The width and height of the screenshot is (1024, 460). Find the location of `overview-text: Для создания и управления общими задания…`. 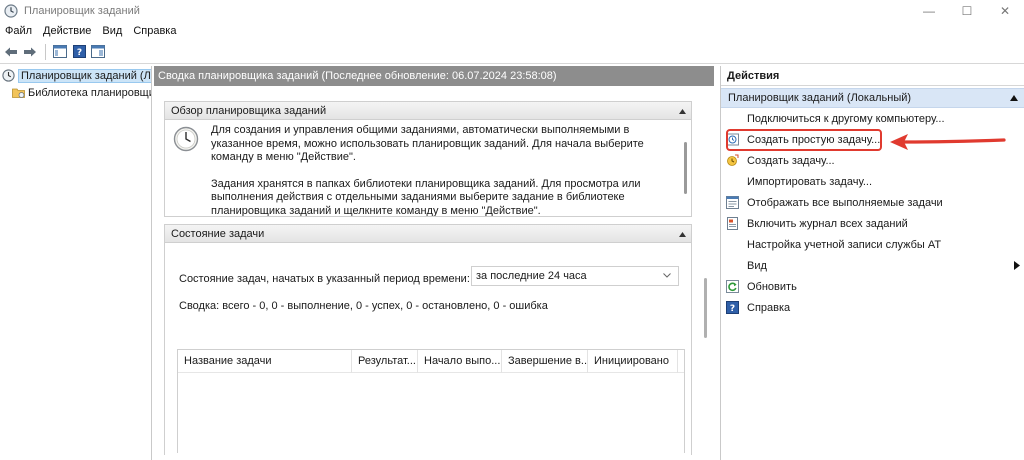

overview-text: Для создания и управления общими задания… is located at coordinates (440, 170).